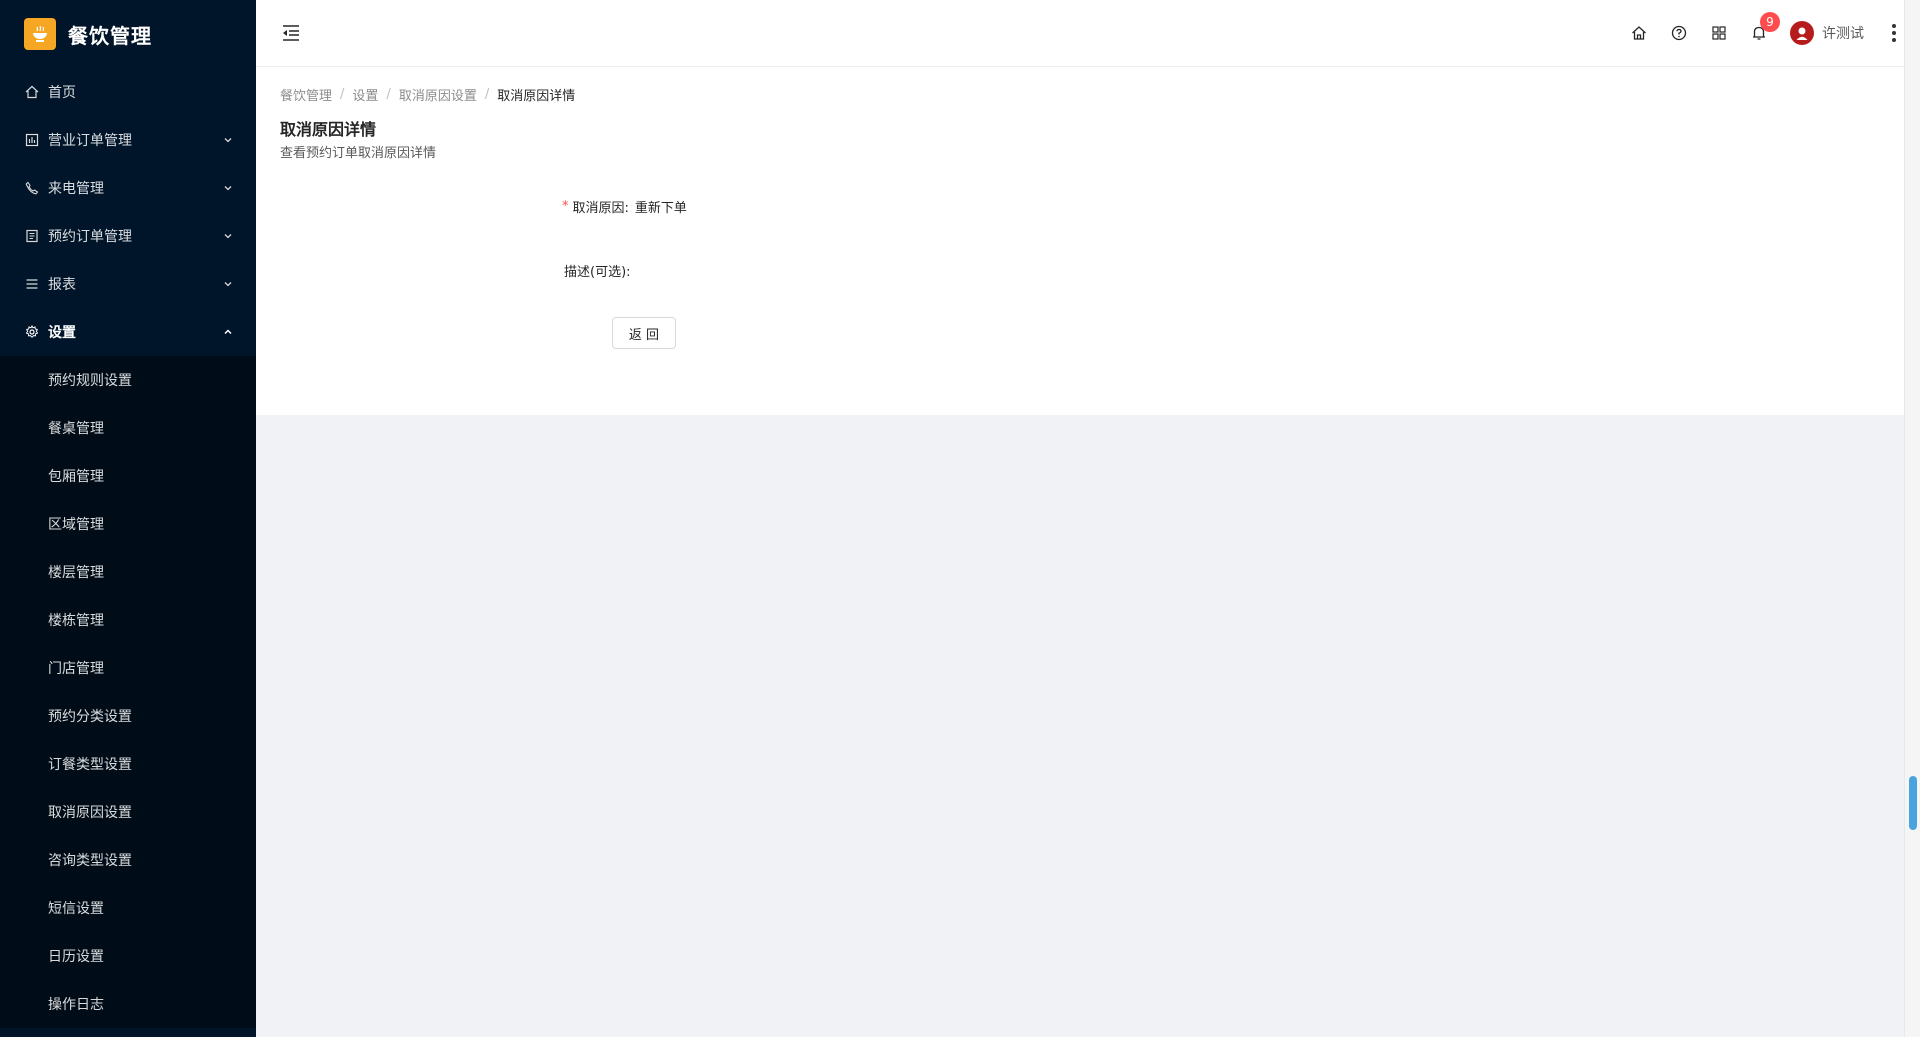  I want to click on submenu-item-inquiry-types: 咨询类型设置, so click(128, 860).